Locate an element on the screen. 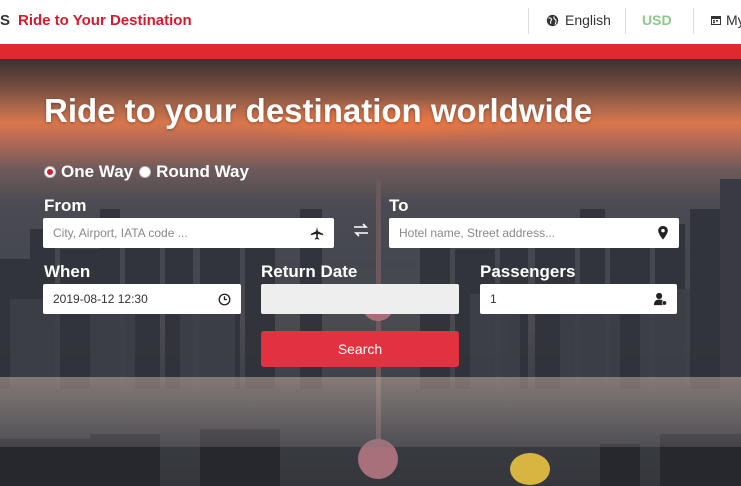  account-label: My is located at coordinates (733, 20).